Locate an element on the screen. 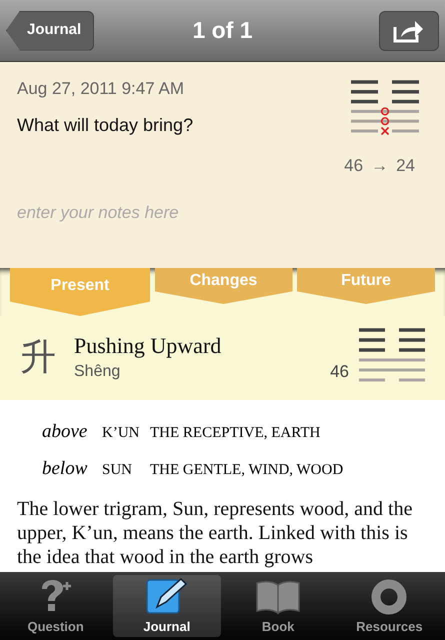 This screenshot has height=640, width=445. arrow-text: → is located at coordinates (379, 165).